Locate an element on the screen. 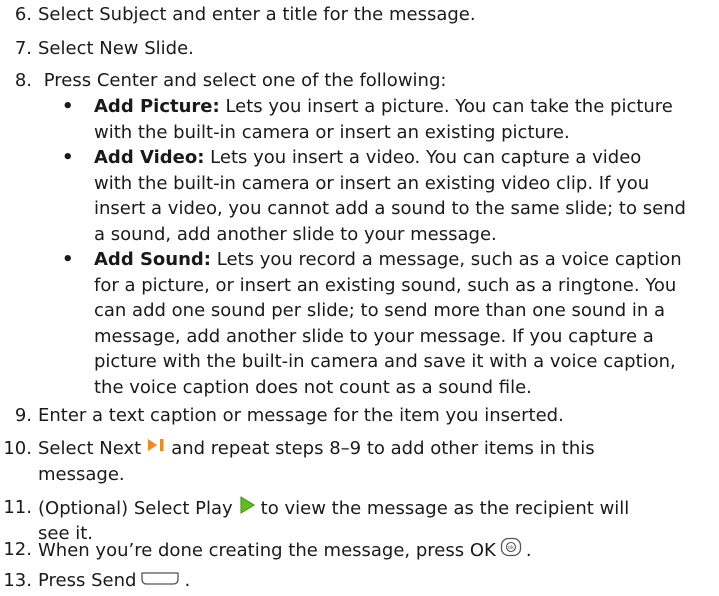  step-number: 12. is located at coordinates (17, 549).